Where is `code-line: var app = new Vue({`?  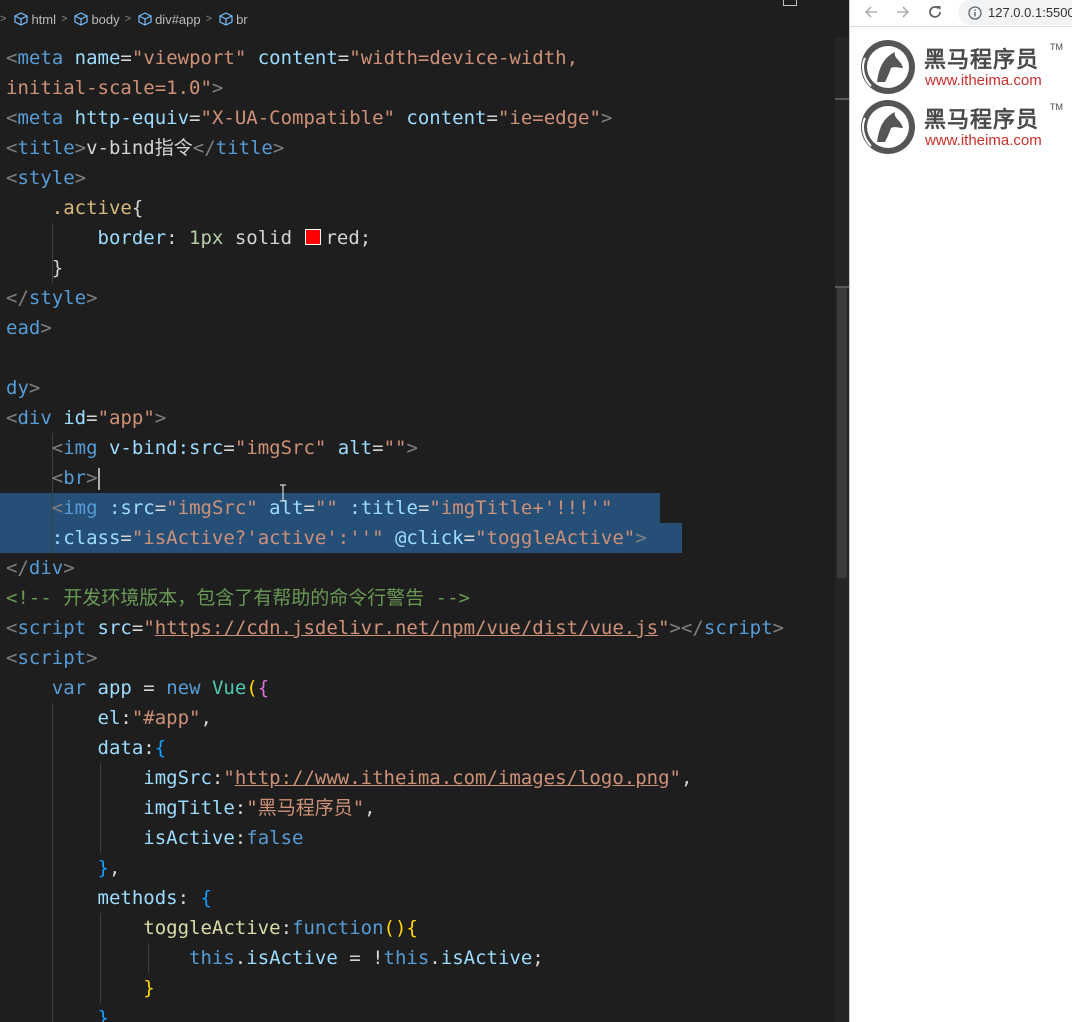
code-line: var app = new Vue({ is located at coordinates (417, 688).